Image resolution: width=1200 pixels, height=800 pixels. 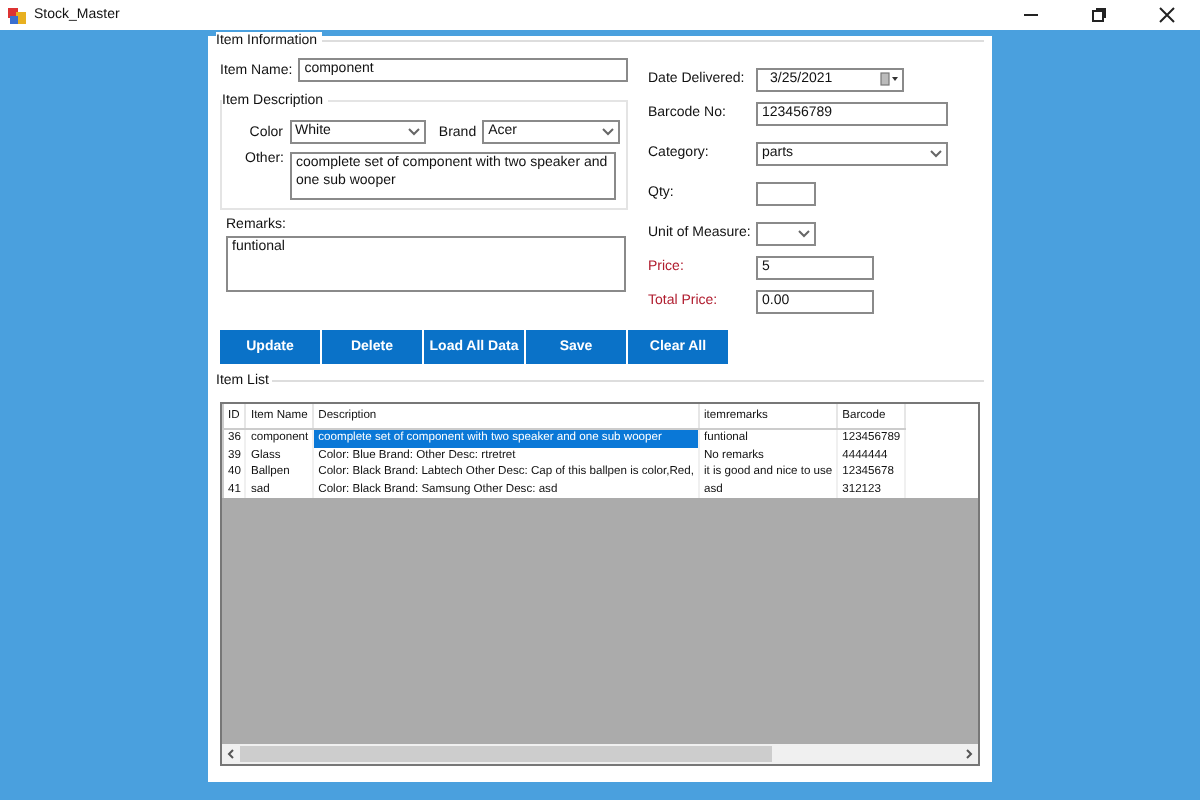 I want to click on close-icon, so click(x=1167, y=15).